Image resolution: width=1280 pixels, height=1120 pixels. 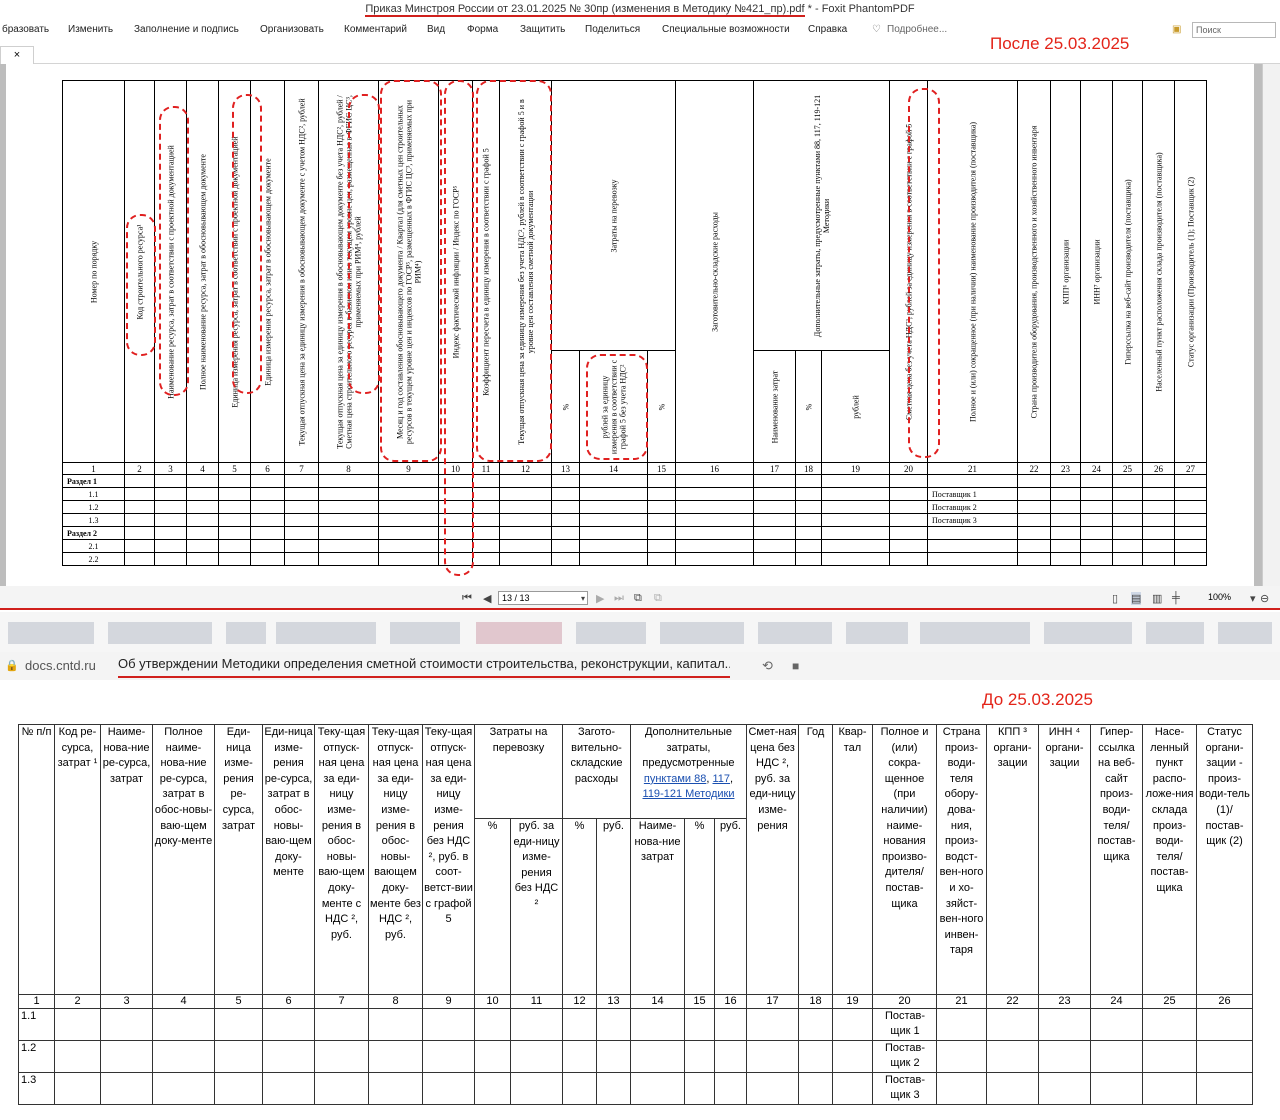 What do you see at coordinates (1157, 598) in the screenshot?
I see `facing-view-icon: ▥` at bounding box center [1157, 598].